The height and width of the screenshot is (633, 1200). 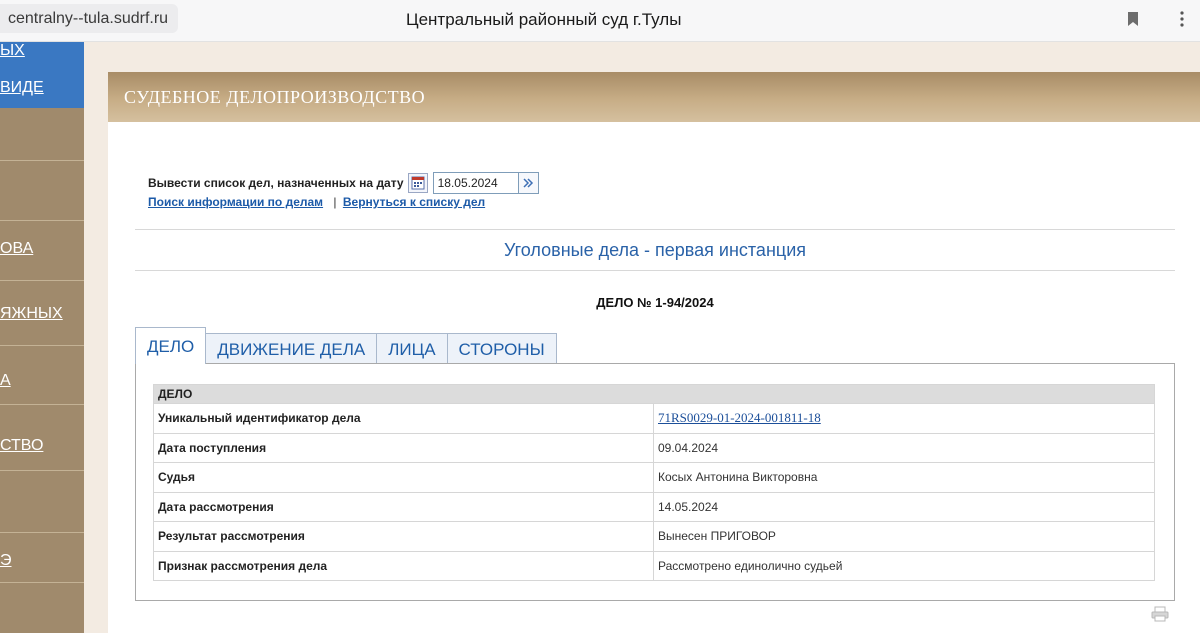 I want to click on row-value: 71RS0029-01-2024-001811-18, so click(x=904, y=418).